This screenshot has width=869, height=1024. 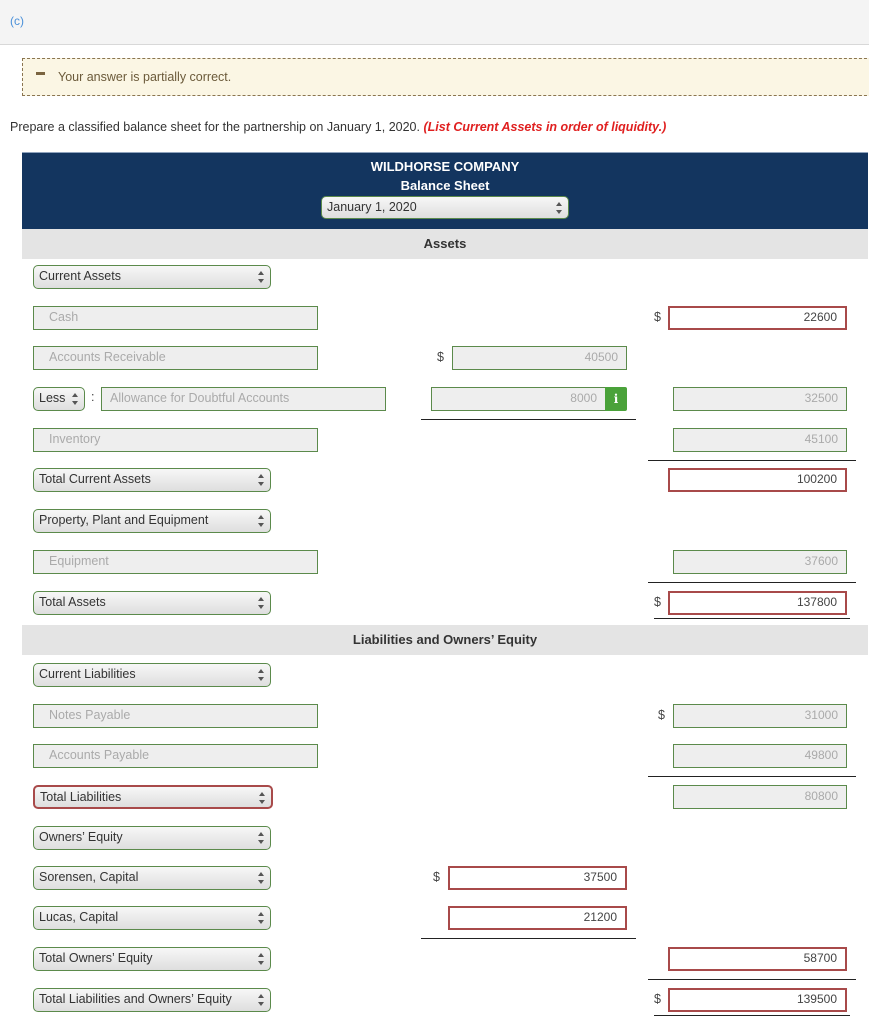 I want to click on section-liabilities-equity: Liabilities and Owners’ Equity, so click(x=445, y=640).